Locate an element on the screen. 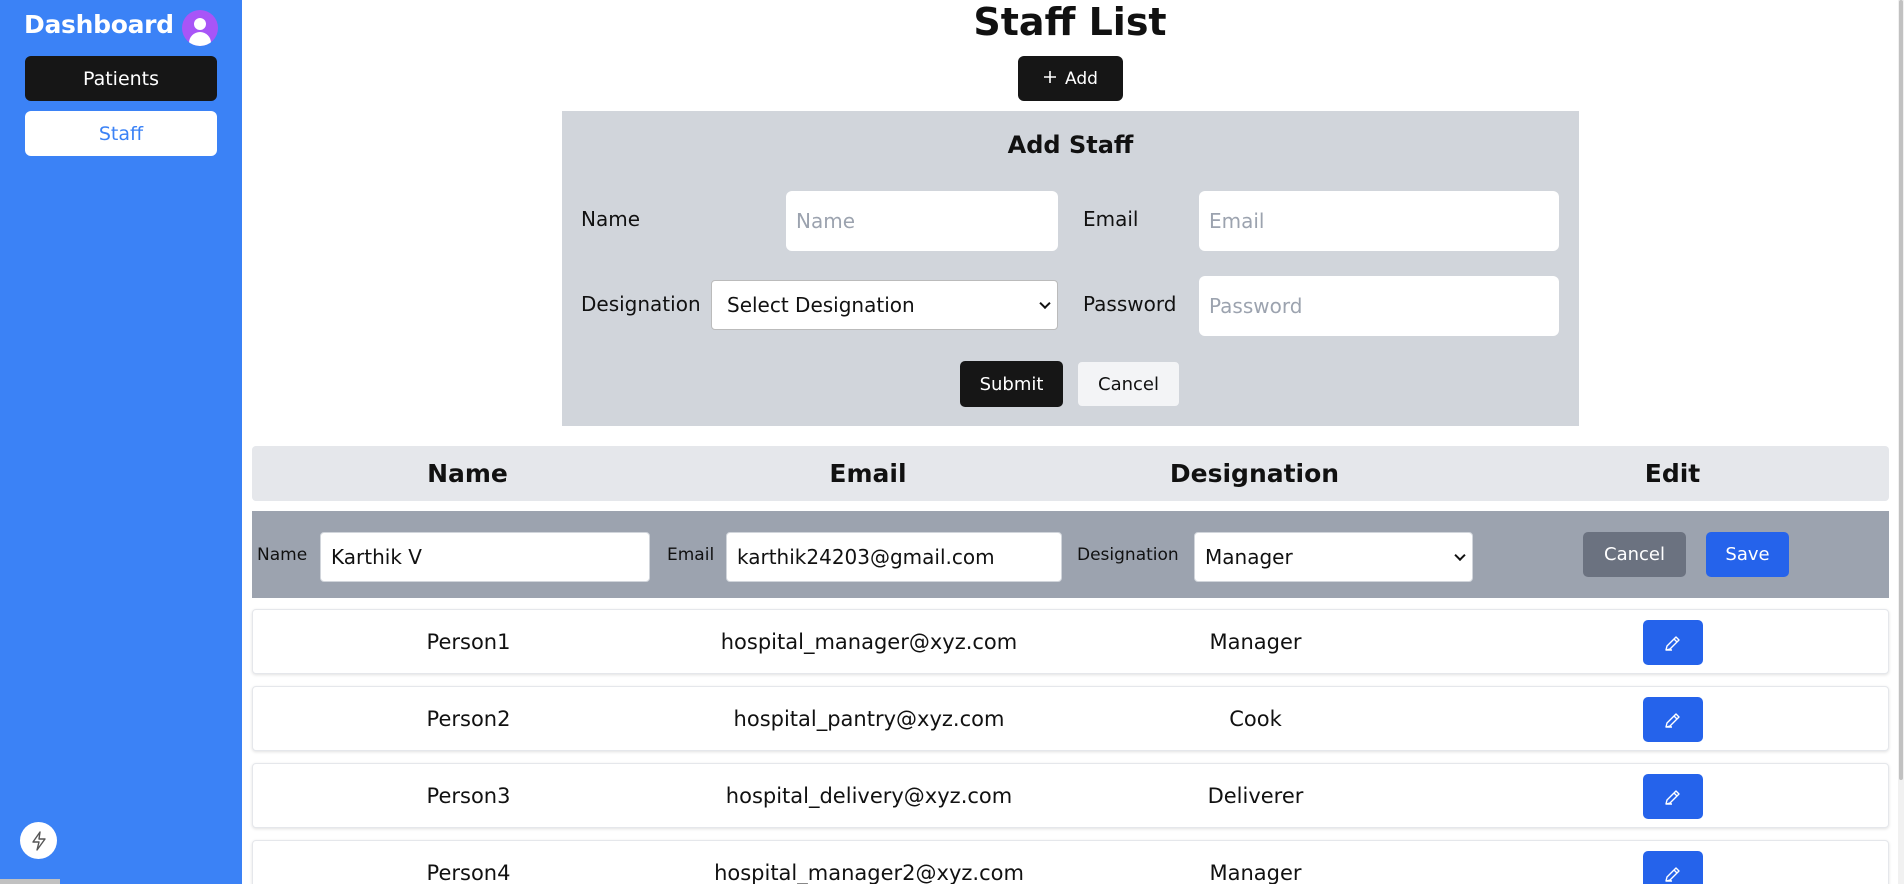 The height and width of the screenshot is (884, 1904). cell-name: Person3 is located at coordinates (468, 795).